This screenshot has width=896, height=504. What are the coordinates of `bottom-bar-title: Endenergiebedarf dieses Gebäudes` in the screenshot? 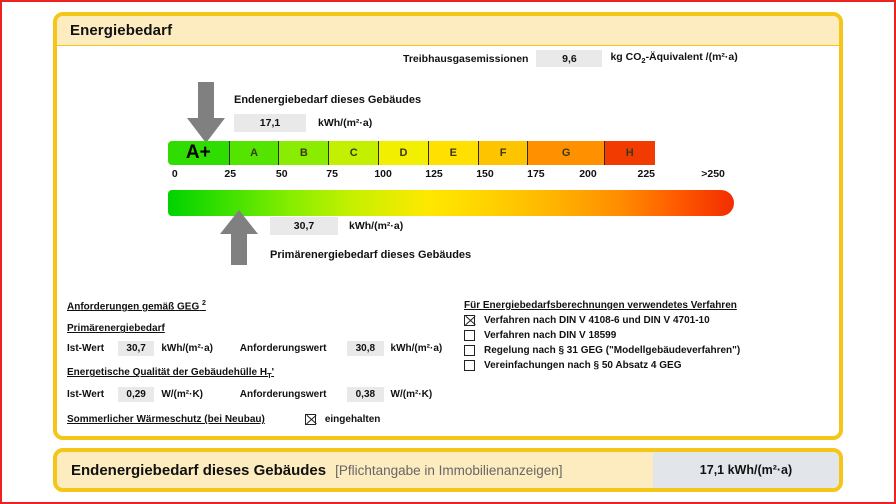 It's located at (199, 470).